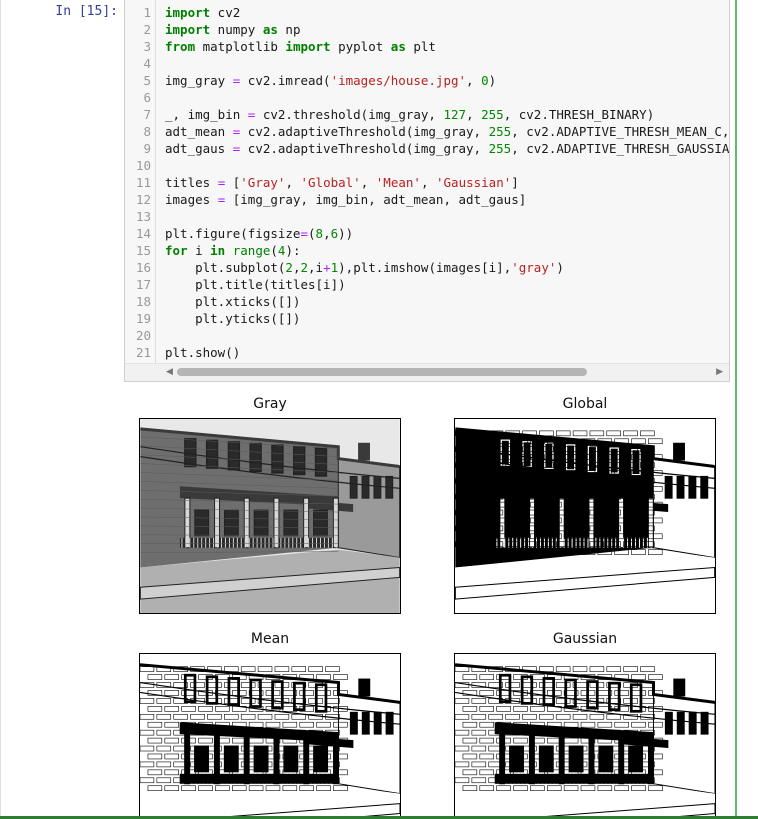  Describe the element at coordinates (143, 199) in the screenshot. I see `line-number: 12` at that location.